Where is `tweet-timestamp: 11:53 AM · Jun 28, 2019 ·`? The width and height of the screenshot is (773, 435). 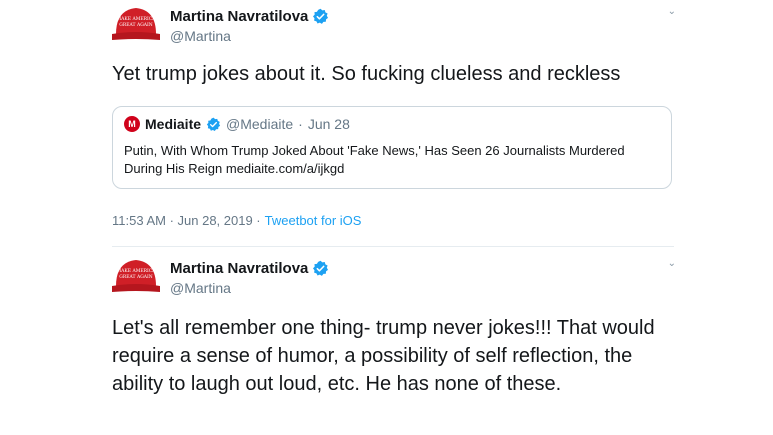
tweet-timestamp: 11:53 AM · Jun 28, 2019 · is located at coordinates (186, 220).